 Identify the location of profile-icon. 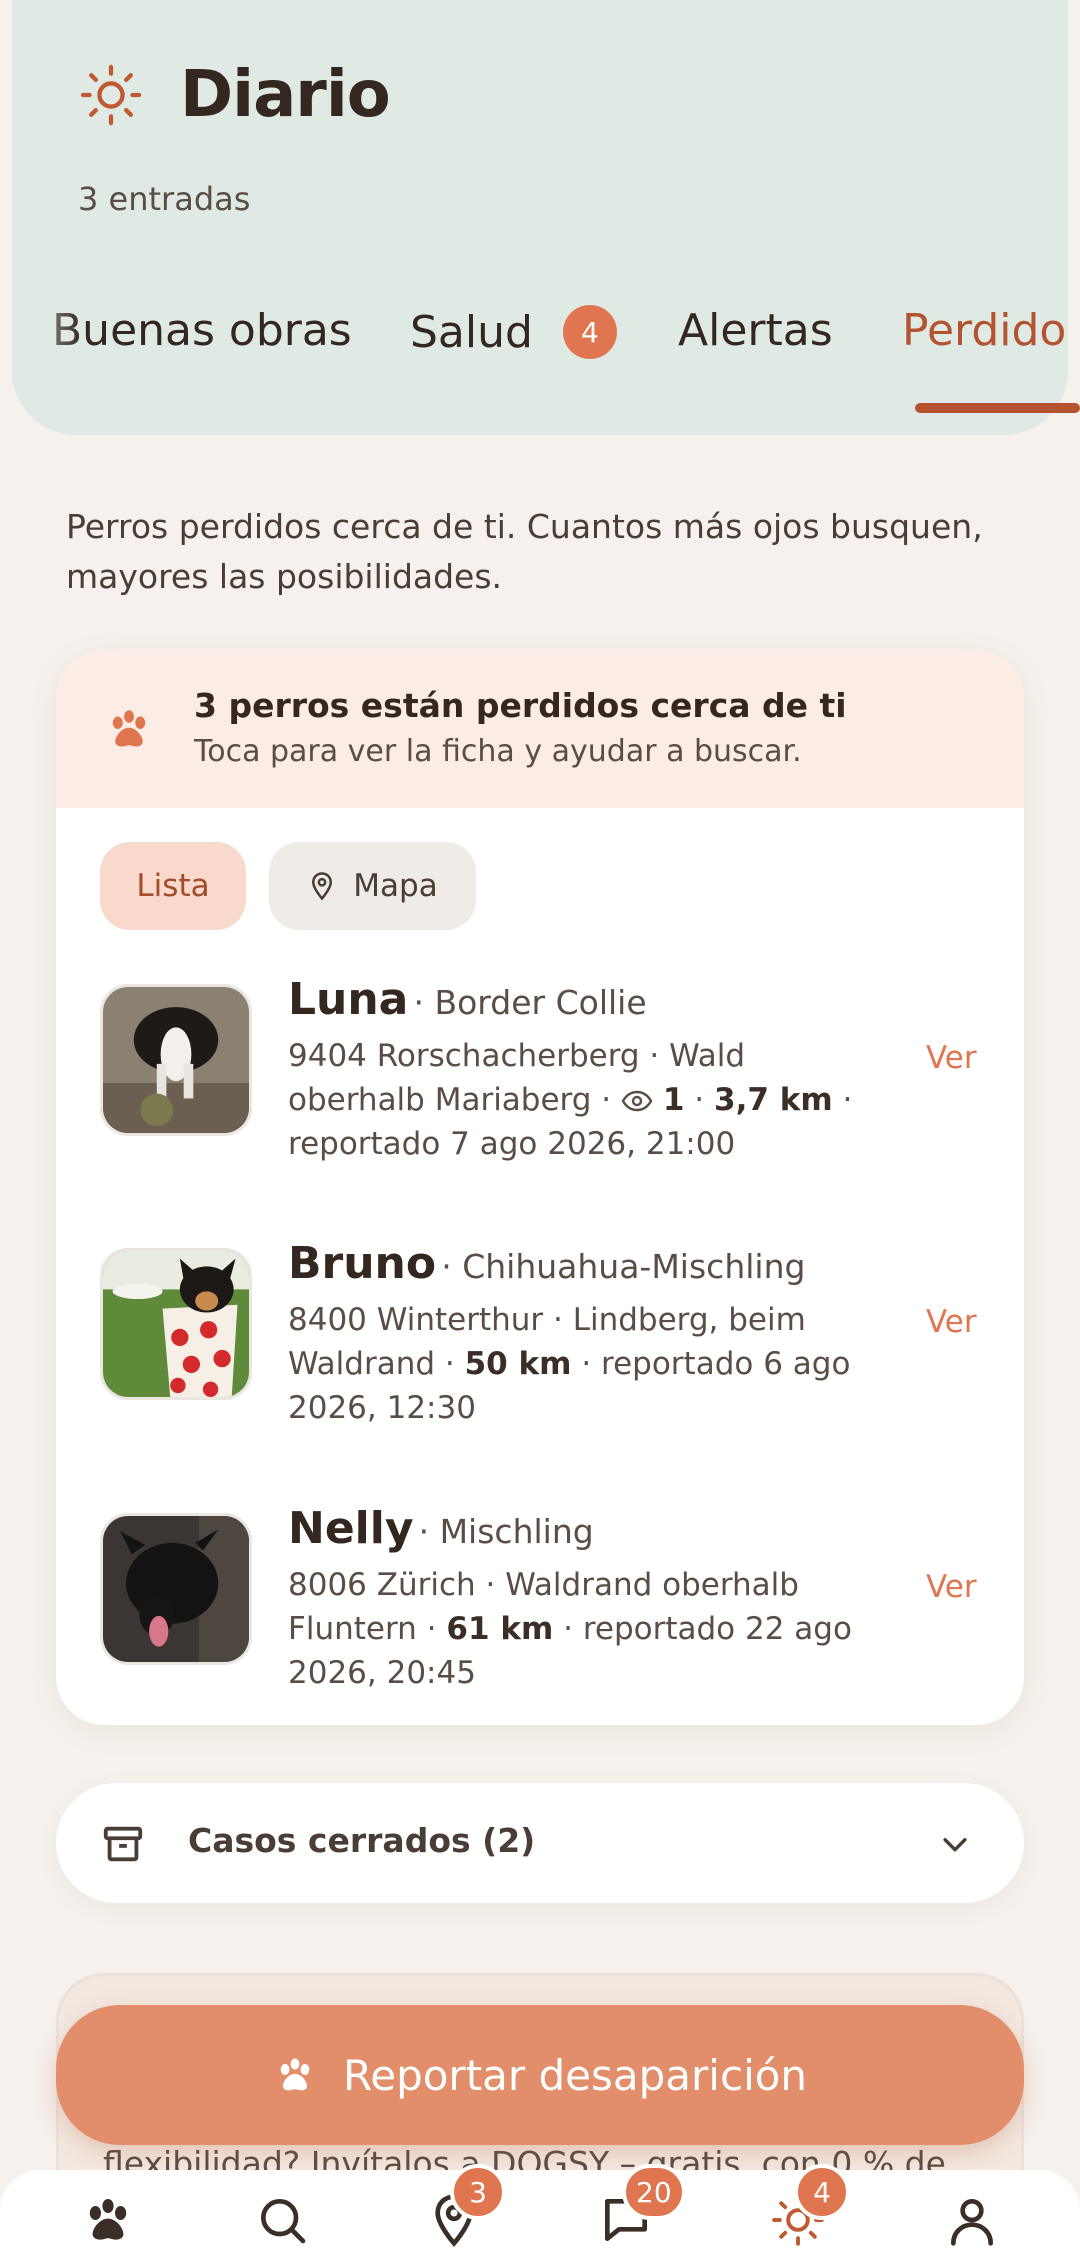
(972, 2222).